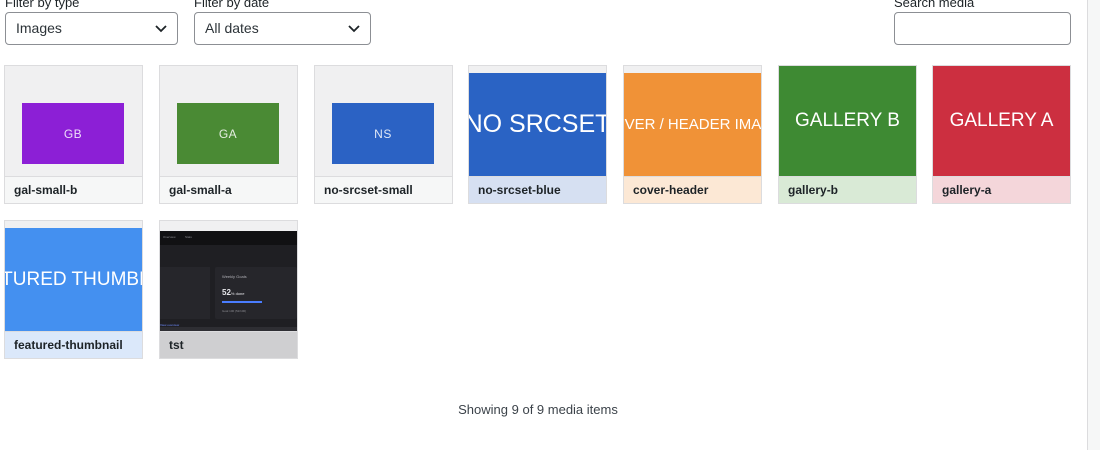  I want to click on media-thumbnail: NO SRCSET, so click(537, 121).